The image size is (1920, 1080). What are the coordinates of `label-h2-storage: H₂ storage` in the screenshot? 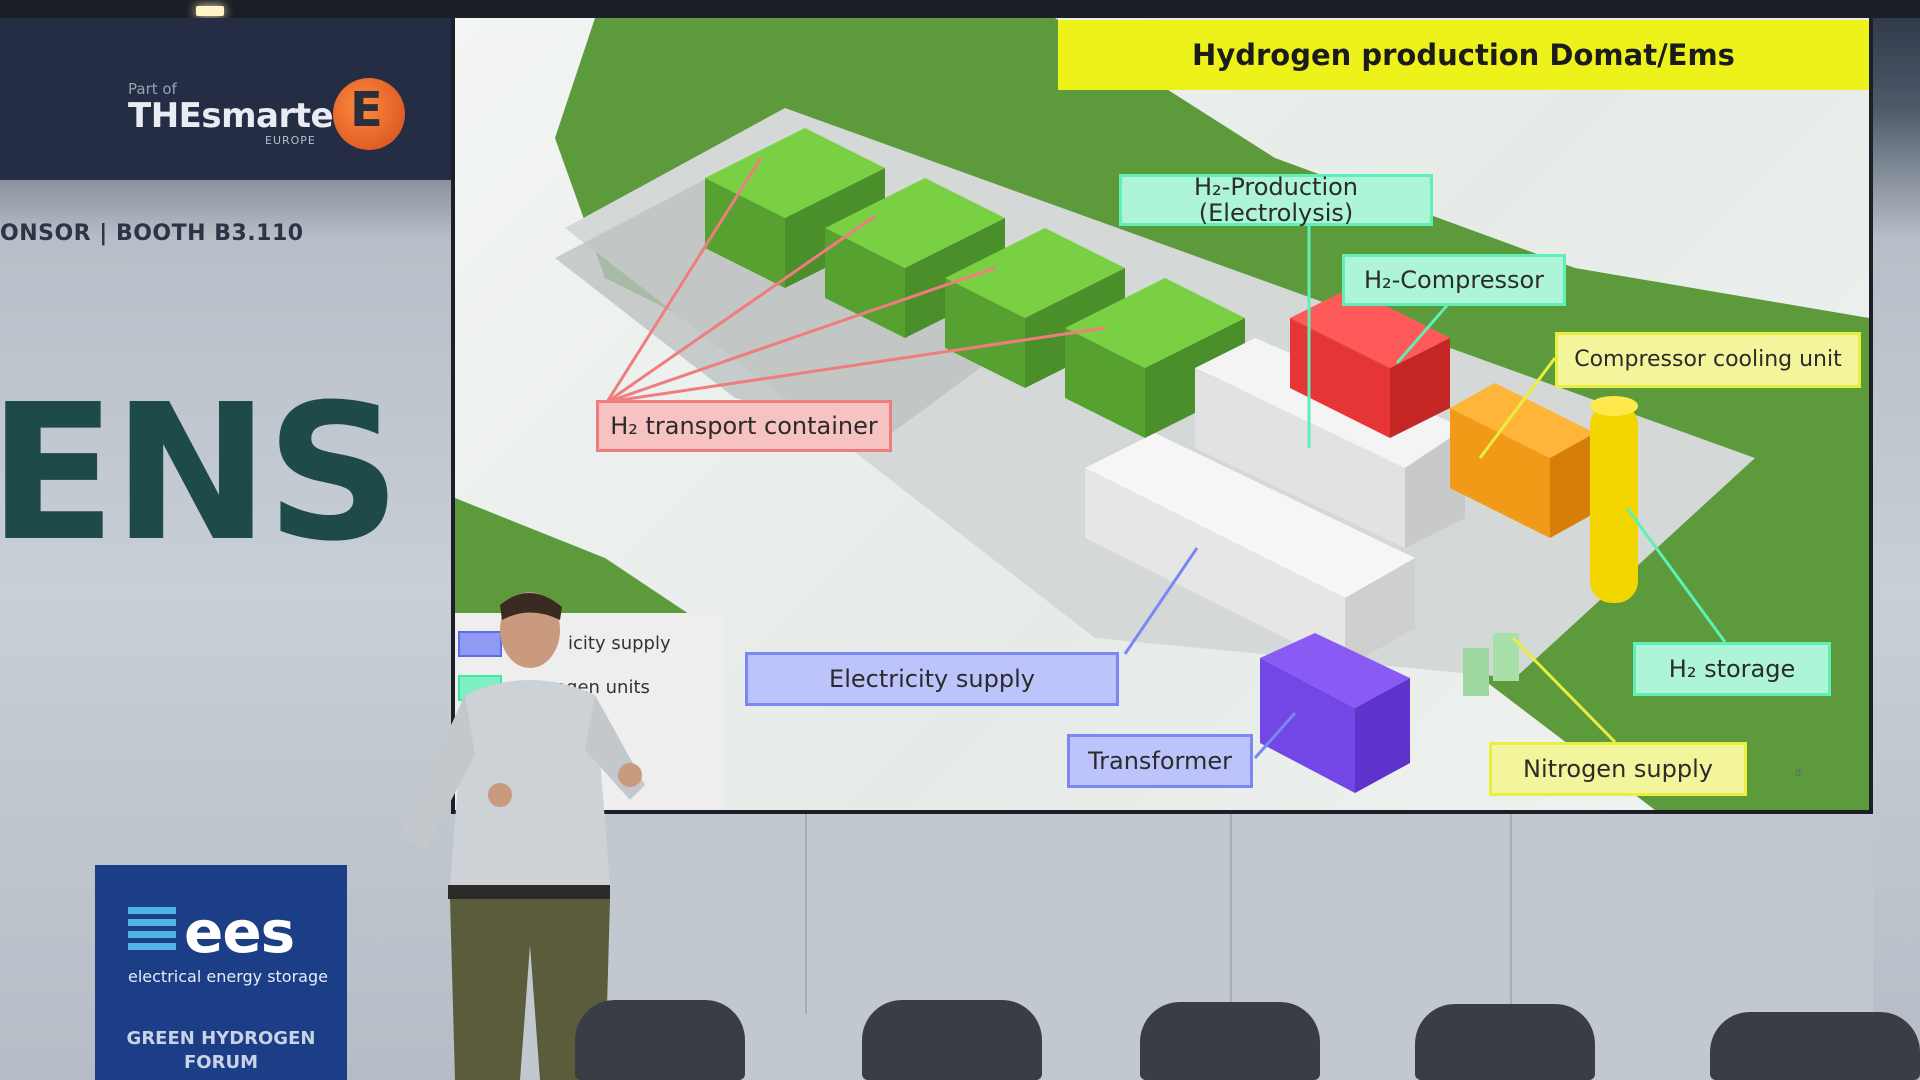 It's located at (1732, 669).